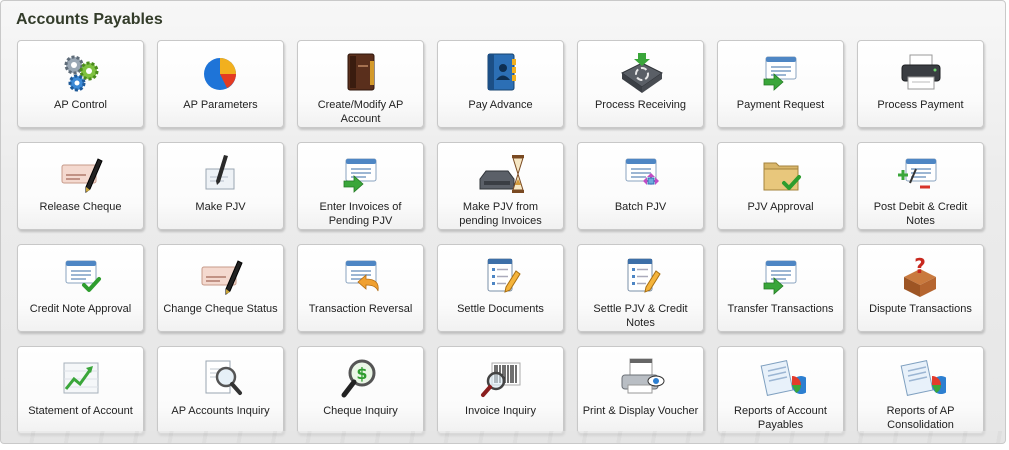  Describe the element at coordinates (360, 276) in the screenshot. I see `window-undo-icon` at that location.